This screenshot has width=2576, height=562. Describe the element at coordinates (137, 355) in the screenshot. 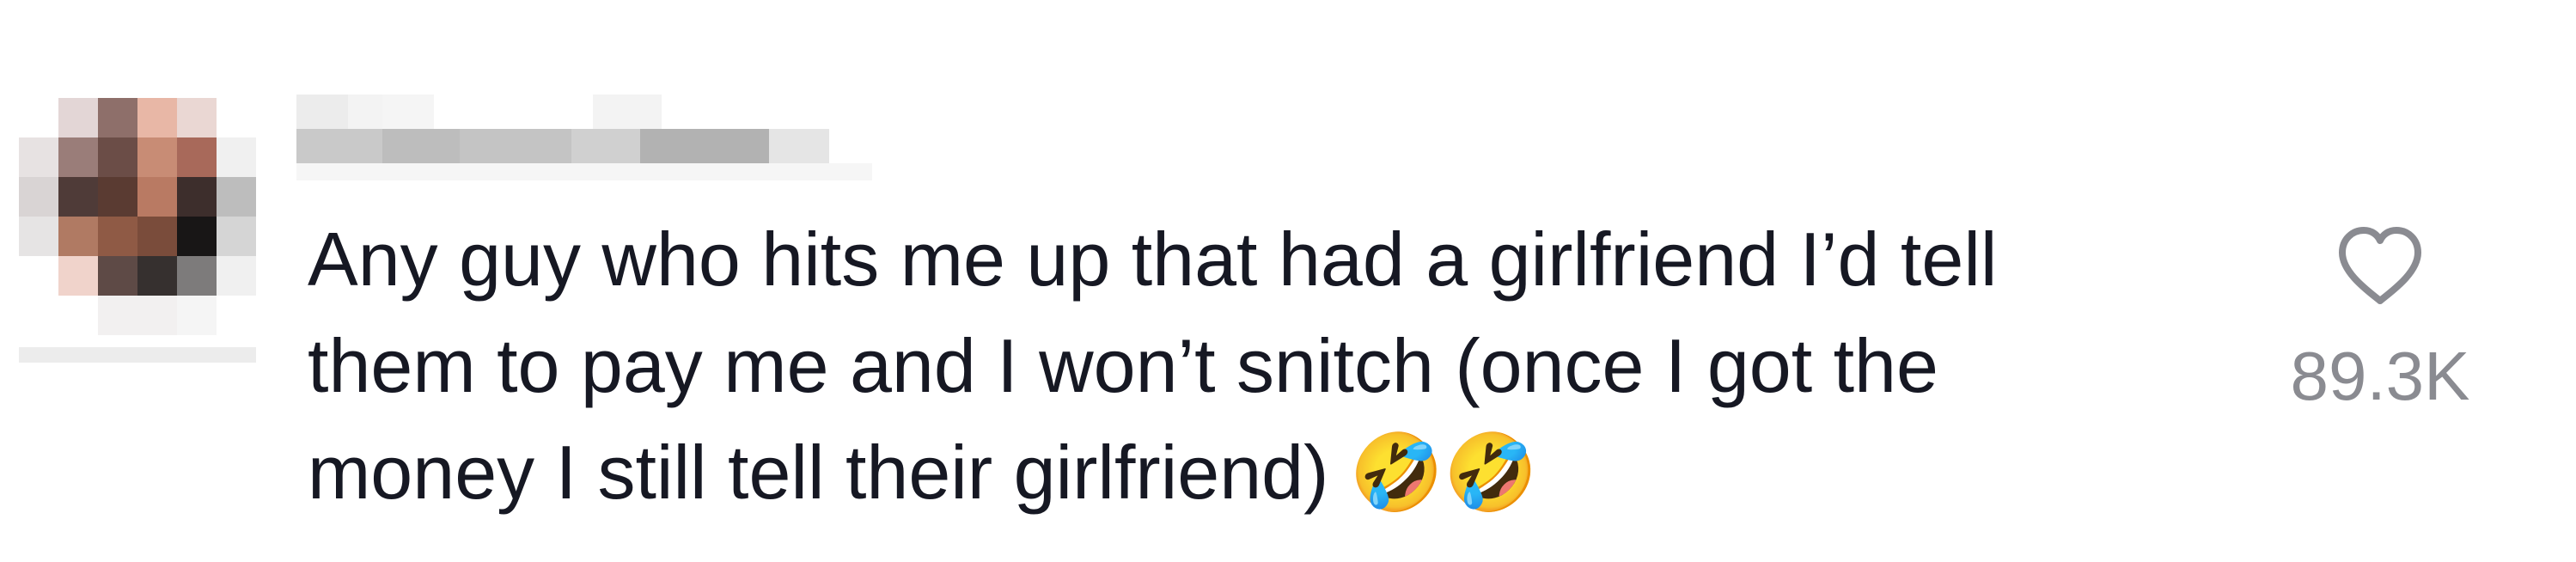

I see `avatar-shadow` at that location.